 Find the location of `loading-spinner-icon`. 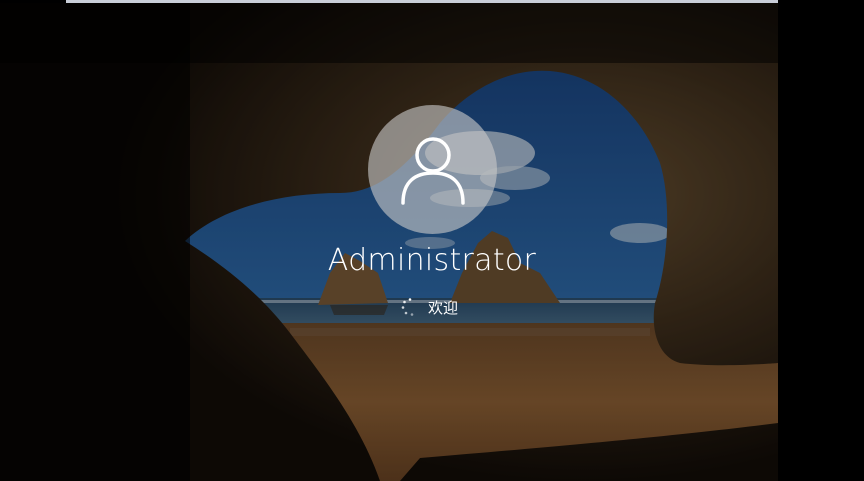

loading-spinner-icon is located at coordinates (407, 307).